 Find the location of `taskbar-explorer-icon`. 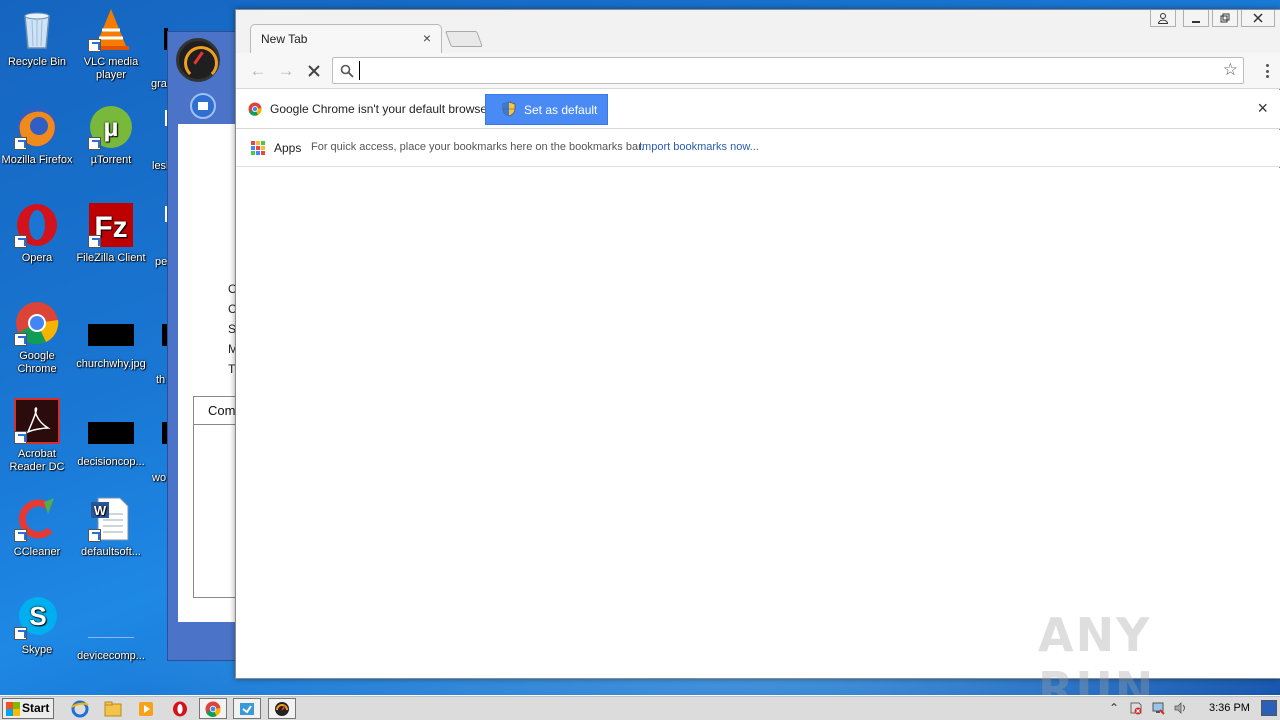

taskbar-explorer-icon is located at coordinates (113, 708).